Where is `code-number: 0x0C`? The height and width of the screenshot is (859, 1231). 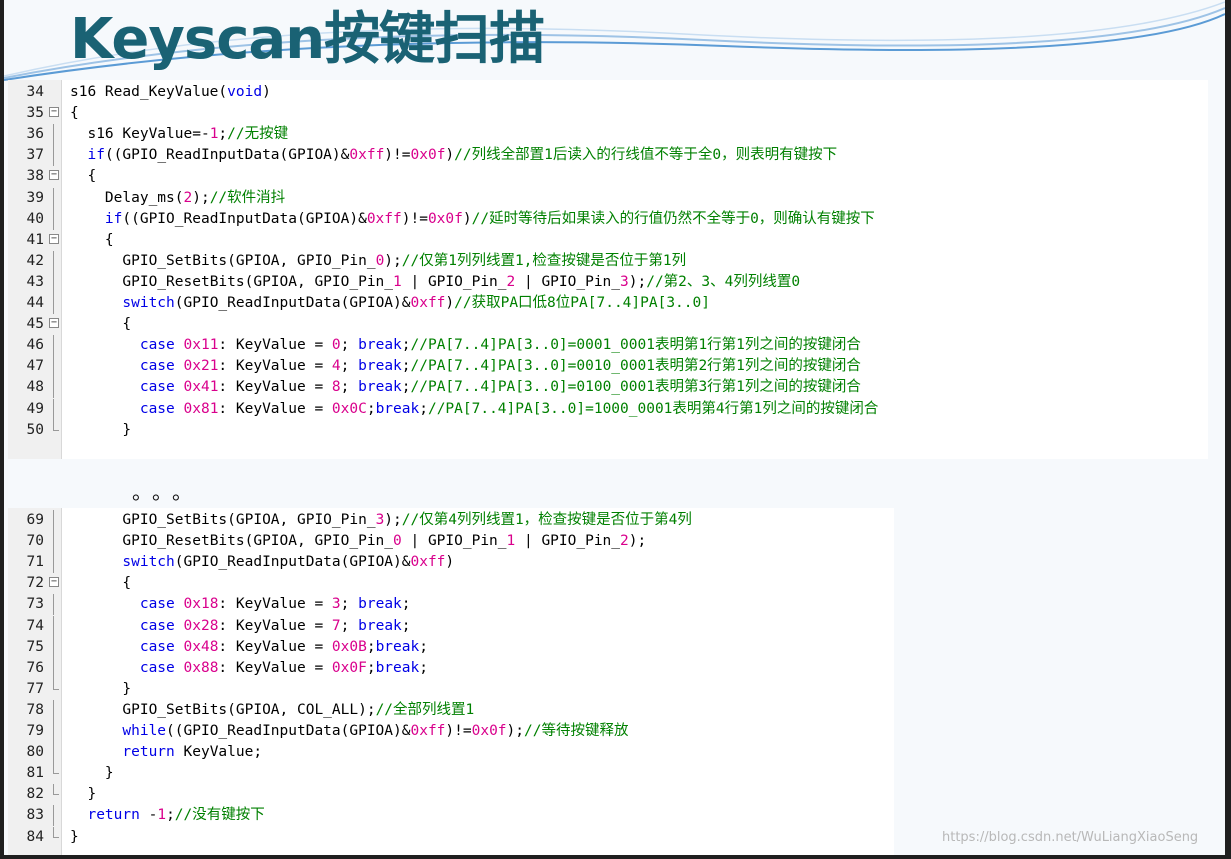
code-number: 0x0C is located at coordinates (349, 408).